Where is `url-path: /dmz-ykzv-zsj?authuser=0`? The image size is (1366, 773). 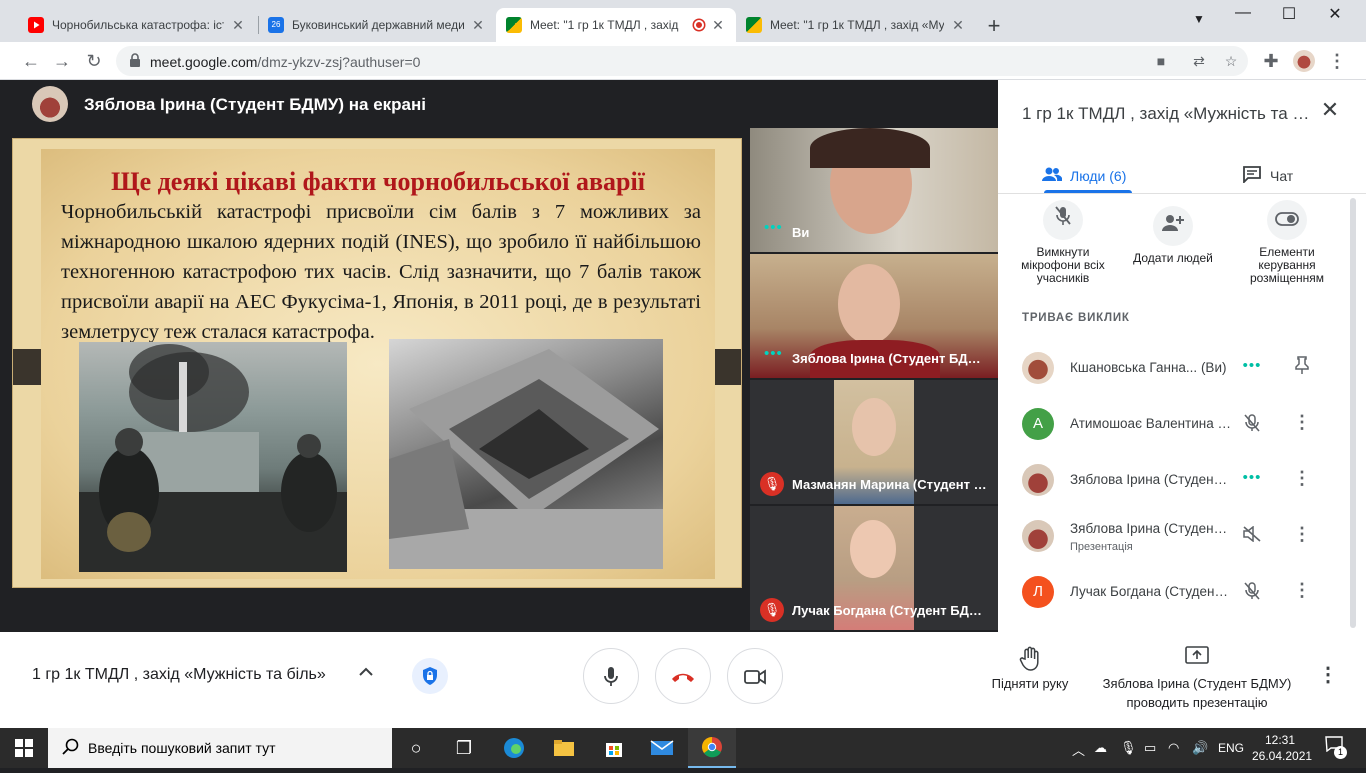
url-path: /dmz-ykzv-zsj?authuser=0 is located at coordinates (339, 62).